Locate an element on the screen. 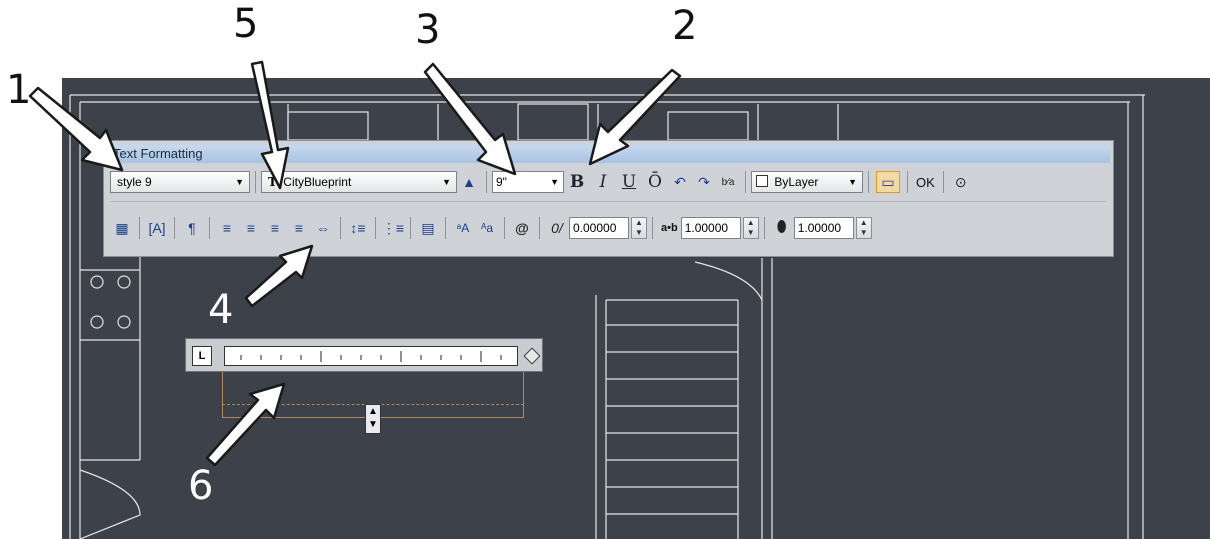 Image resolution: width=1210 pixels, height=539 pixels. callout-2: 2 is located at coordinates (685, 26).